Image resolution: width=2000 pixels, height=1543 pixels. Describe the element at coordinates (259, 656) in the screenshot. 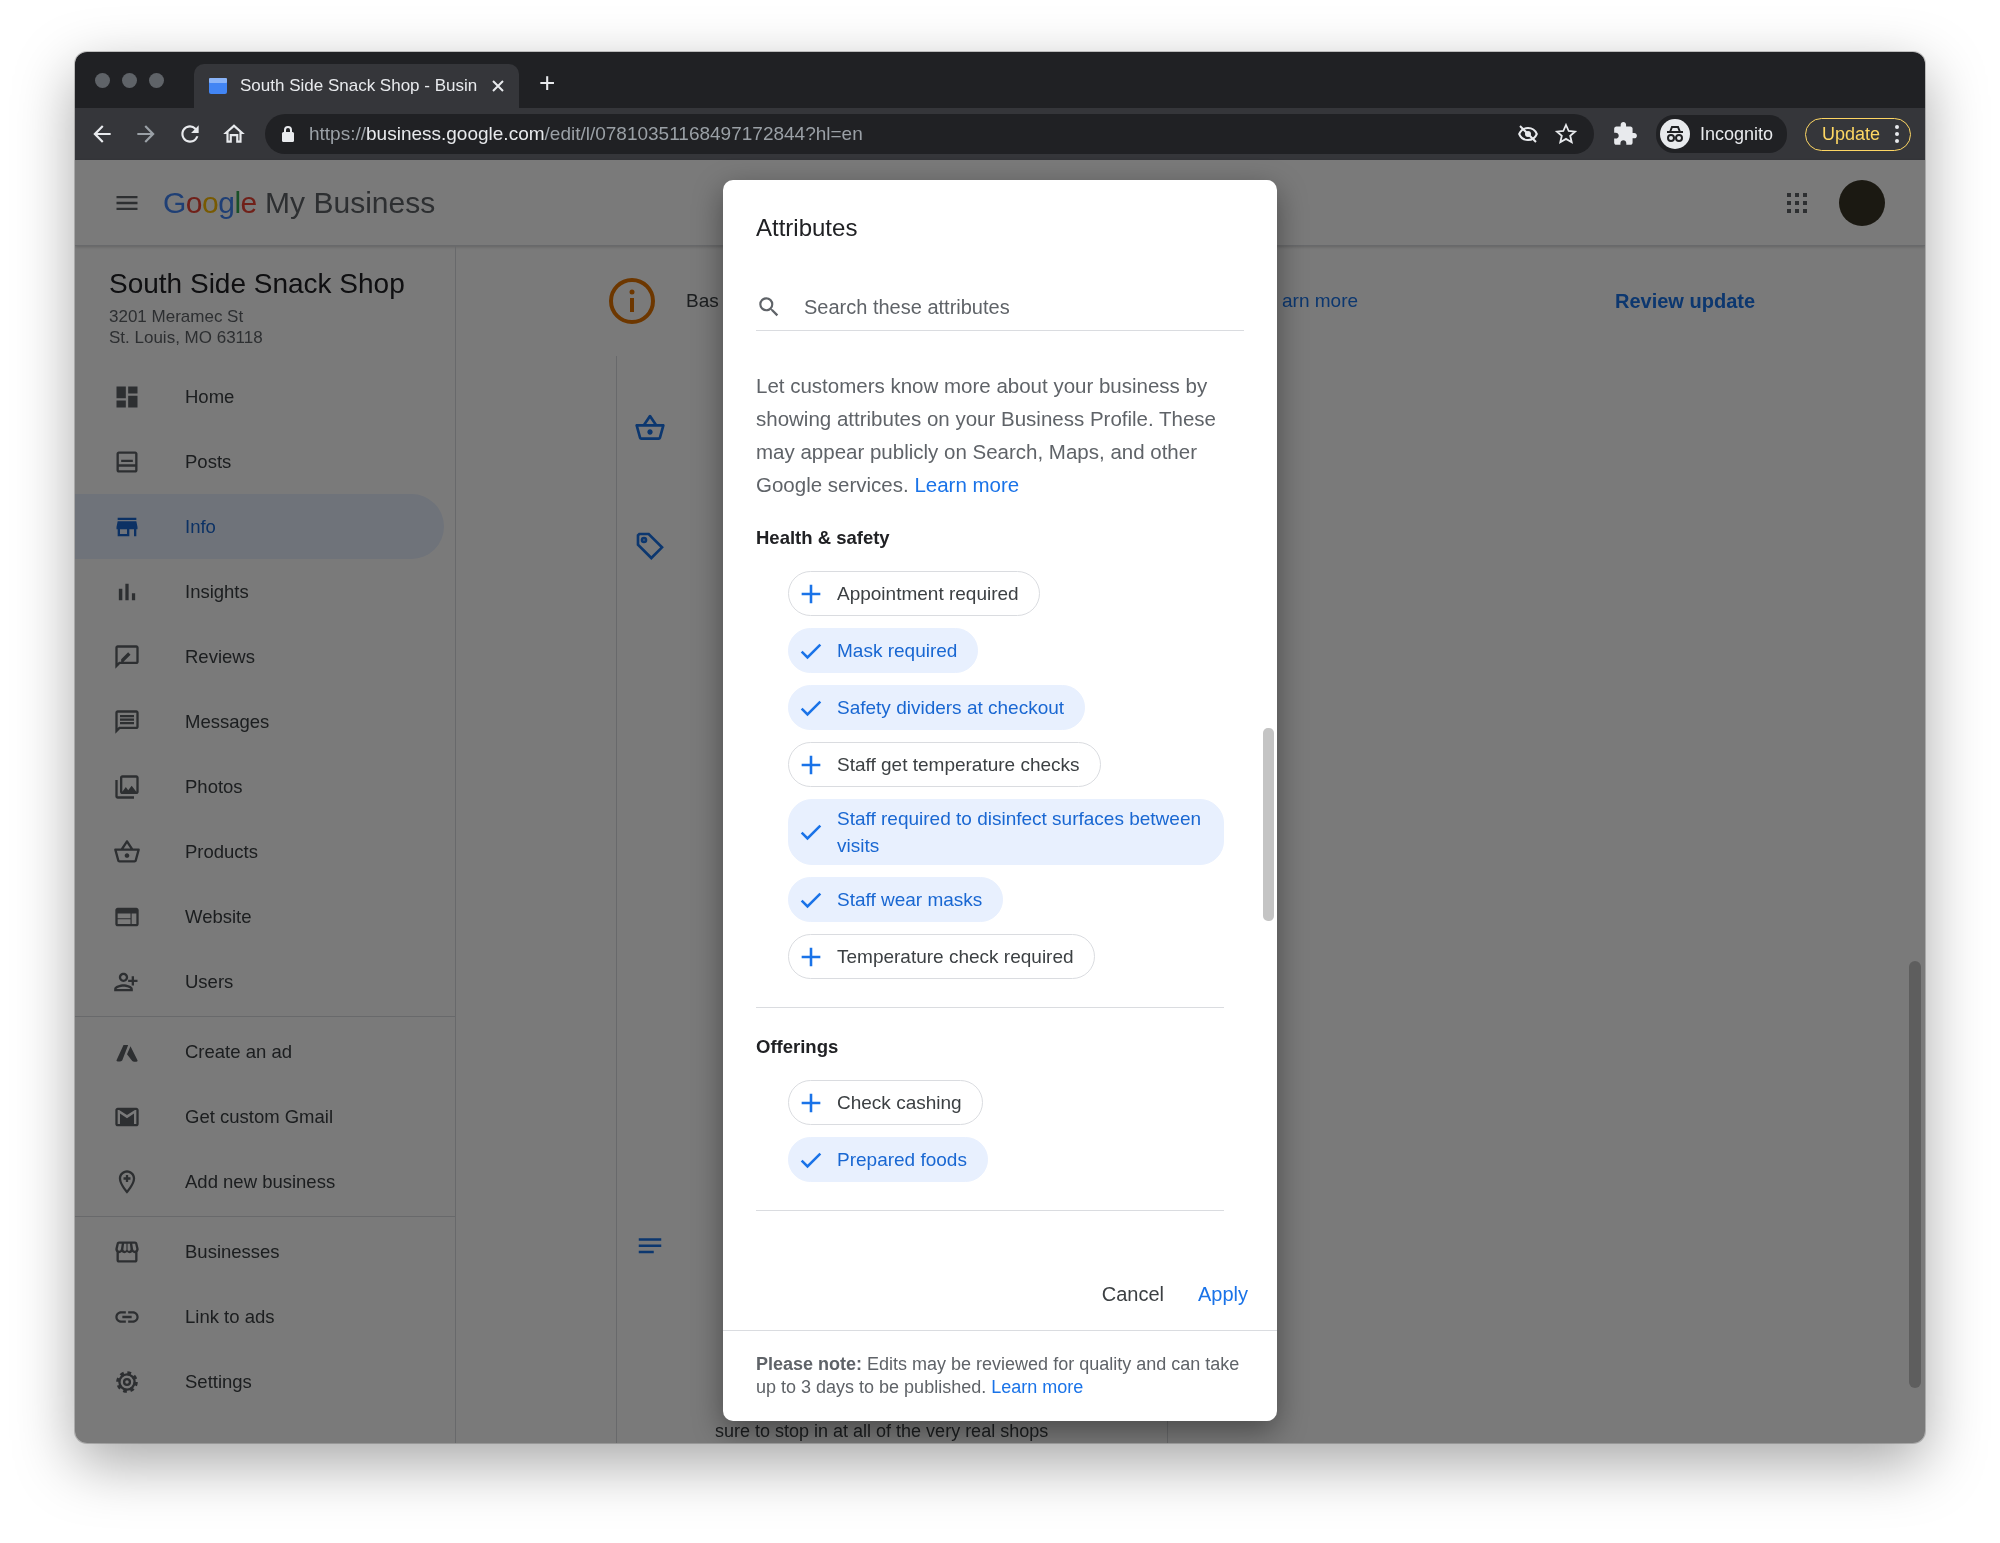

I see `sidebar-item: Reviews` at that location.